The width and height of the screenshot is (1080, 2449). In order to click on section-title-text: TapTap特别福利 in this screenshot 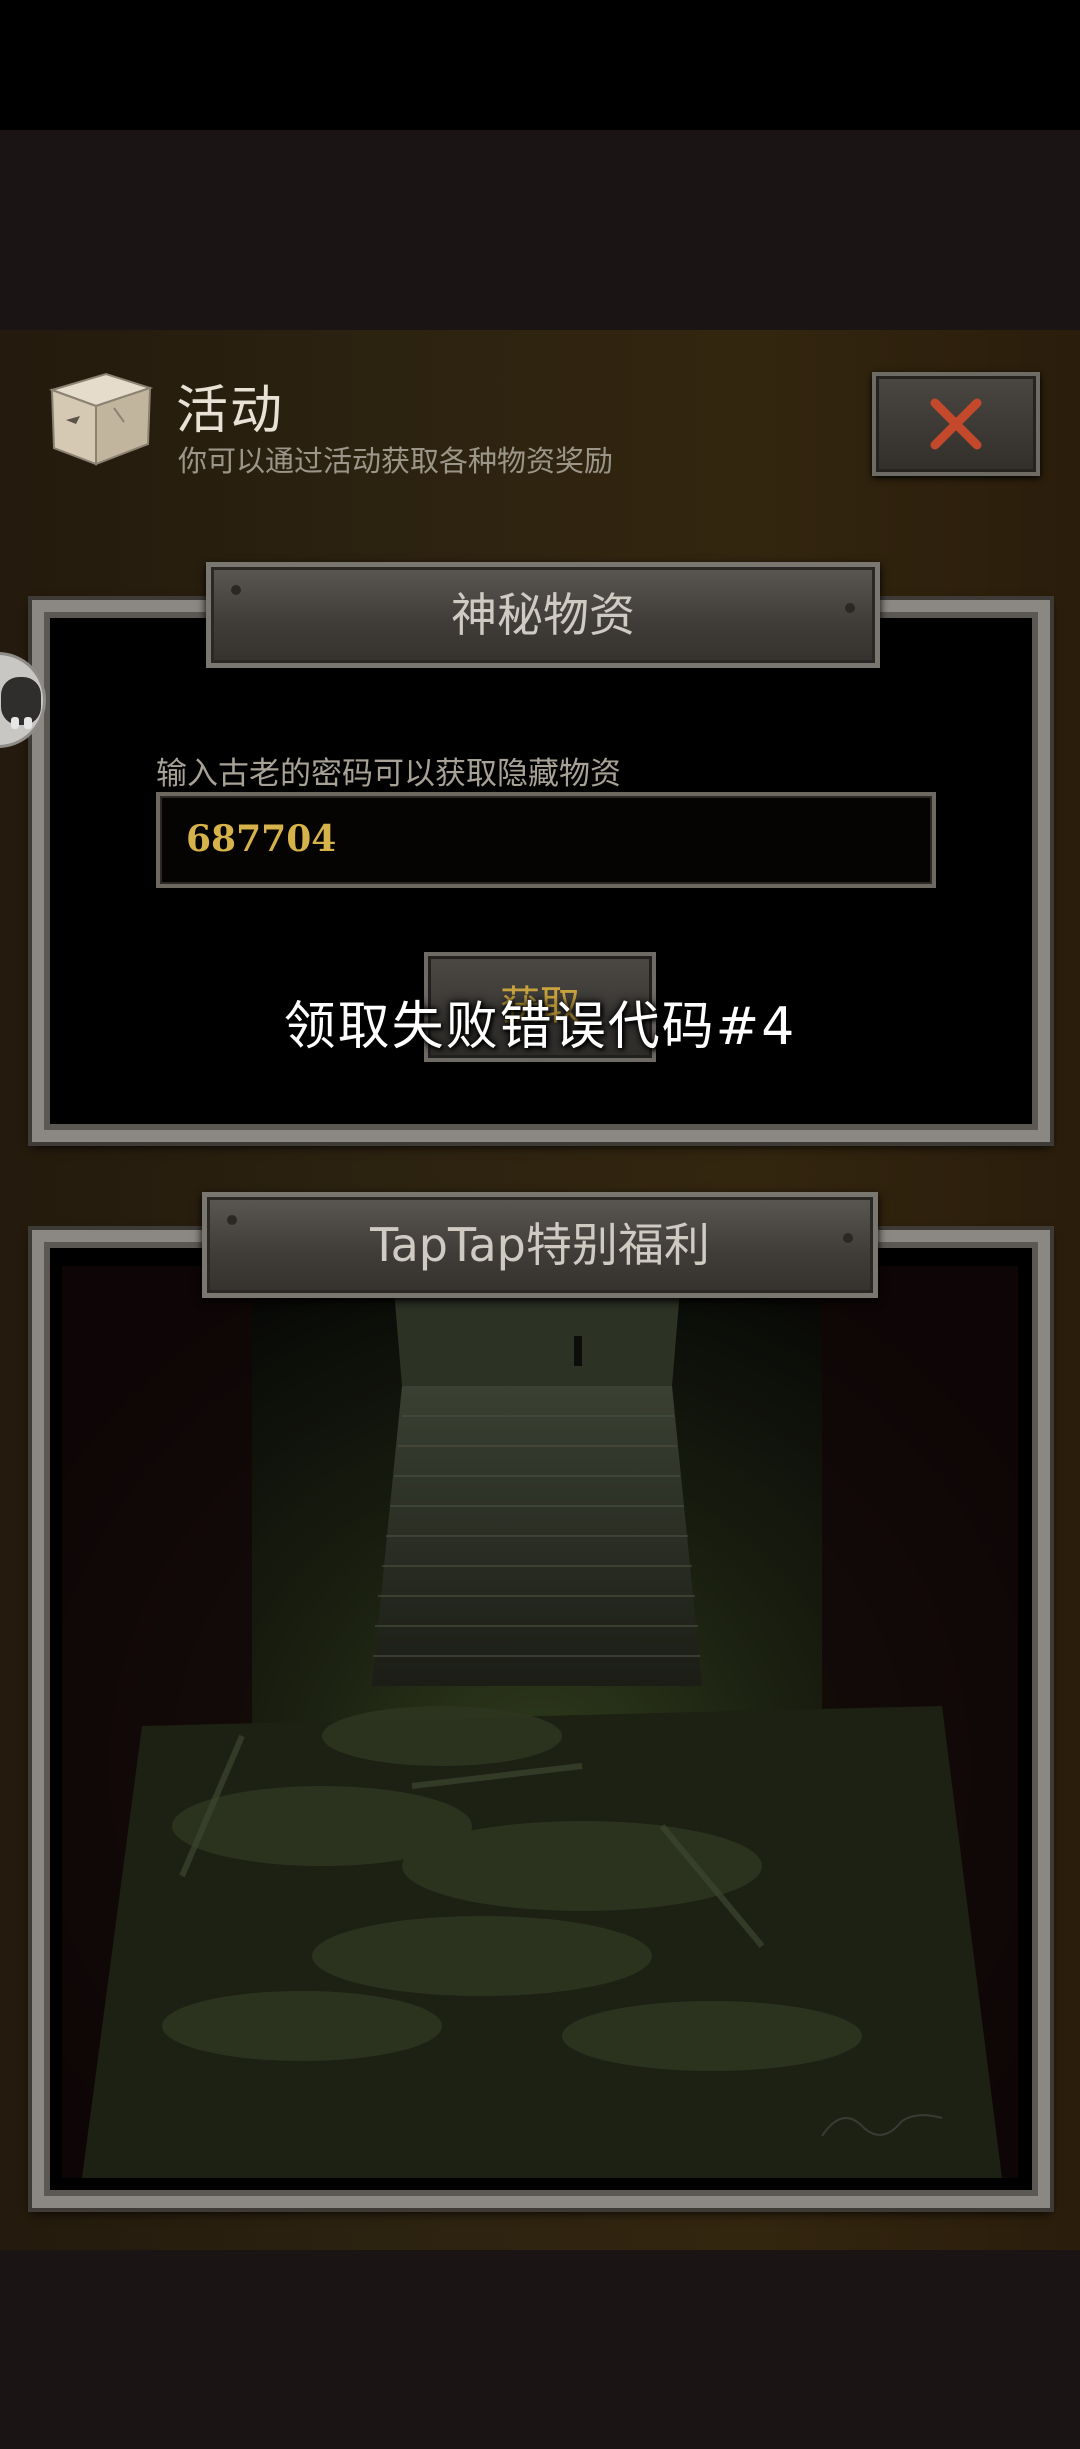, I will do `click(540, 1245)`.